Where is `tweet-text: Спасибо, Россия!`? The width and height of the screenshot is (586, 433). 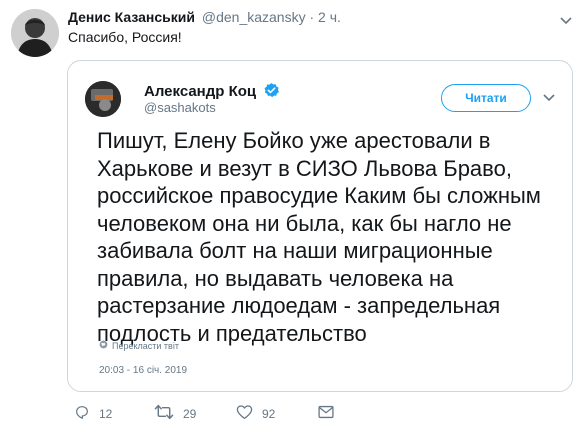
tweet-text: Спасибо, Россия! is located at coordinates (125, 37).